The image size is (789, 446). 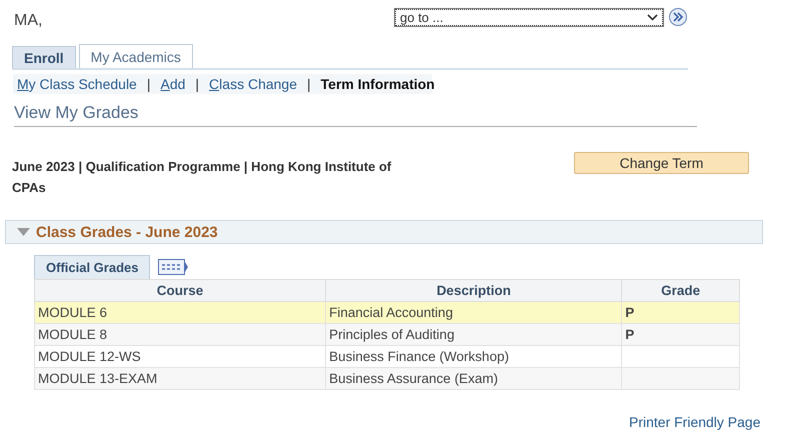 What do you see at coordinates (180, 291) in the screenshot?
I see `column-header: Course` at bounding box center [180, 291].